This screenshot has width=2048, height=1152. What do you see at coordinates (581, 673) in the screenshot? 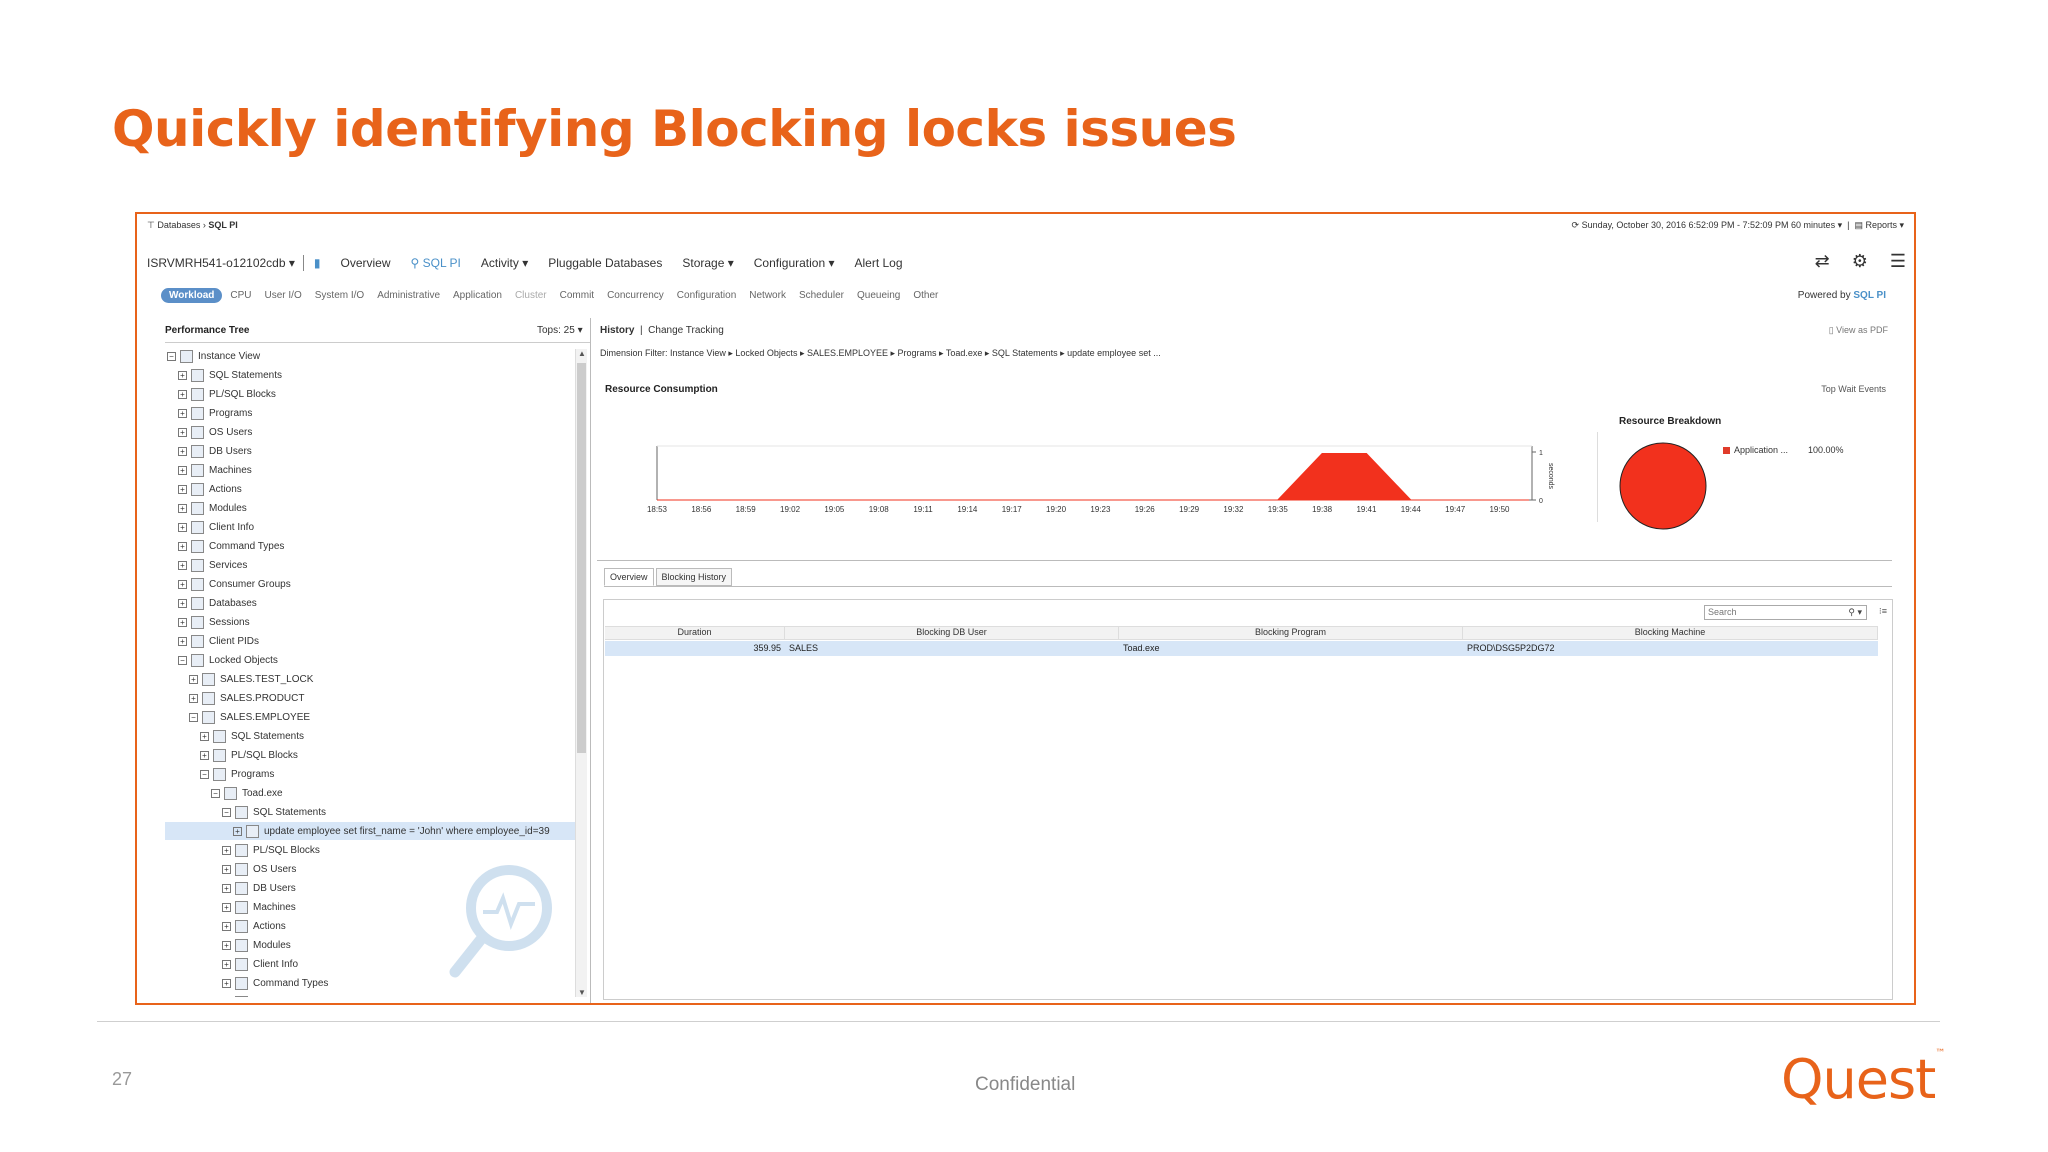
I see `tree-scrollbar: ▲ ▼` at bounding box center [581, 673].